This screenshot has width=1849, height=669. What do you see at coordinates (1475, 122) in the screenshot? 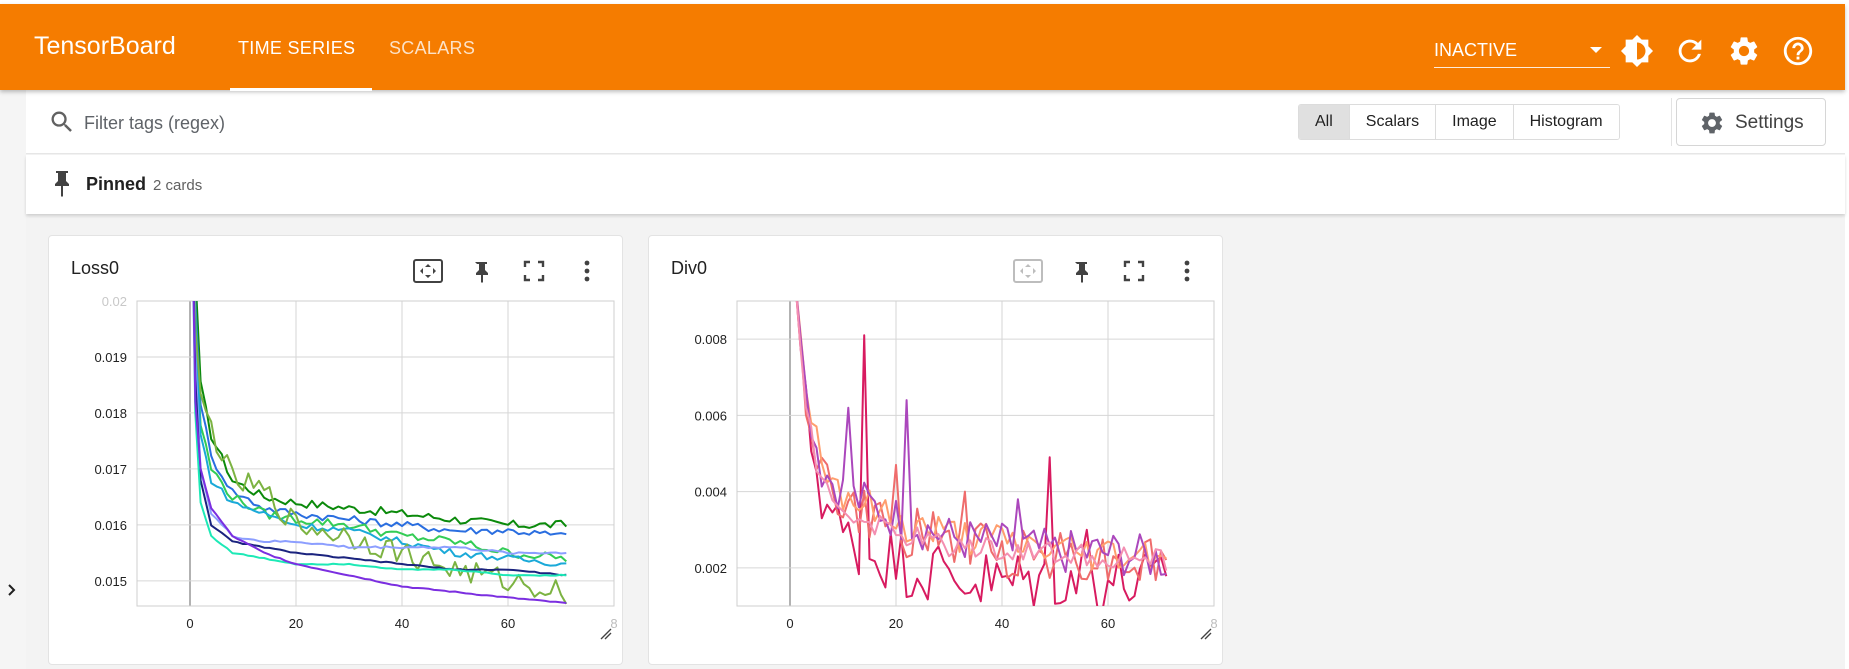
I see `type-image-button: Image` at bounding box center [1475, 122].